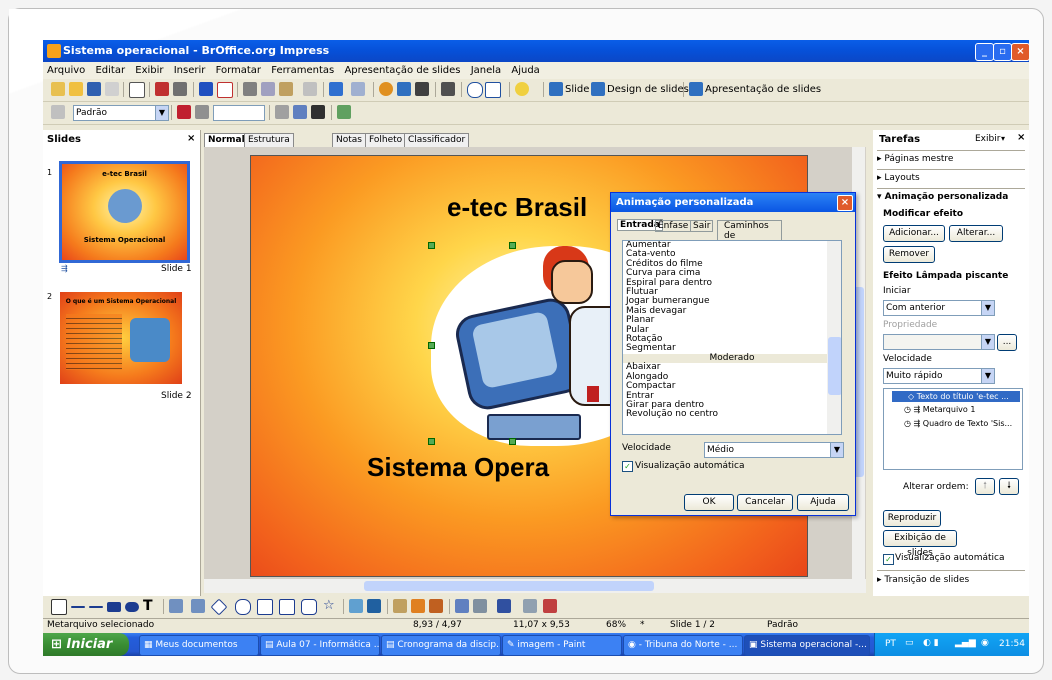 The height and width of the screenshot is (680, 1052). Describe the element at coordinates (124, 212) in the screenshot. I see `slide-thumbnail-1: e-tec Brasil Sistema Operacional` at that location.